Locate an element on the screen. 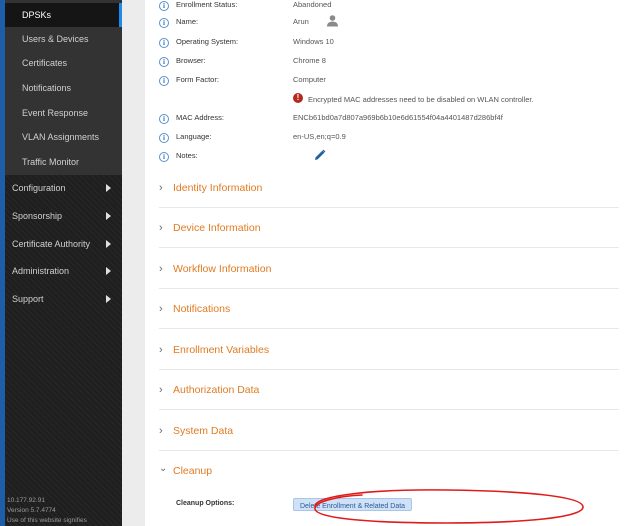  detail-operating-system: i Operating System: Windows 10 is located at coordinates (389, 44).